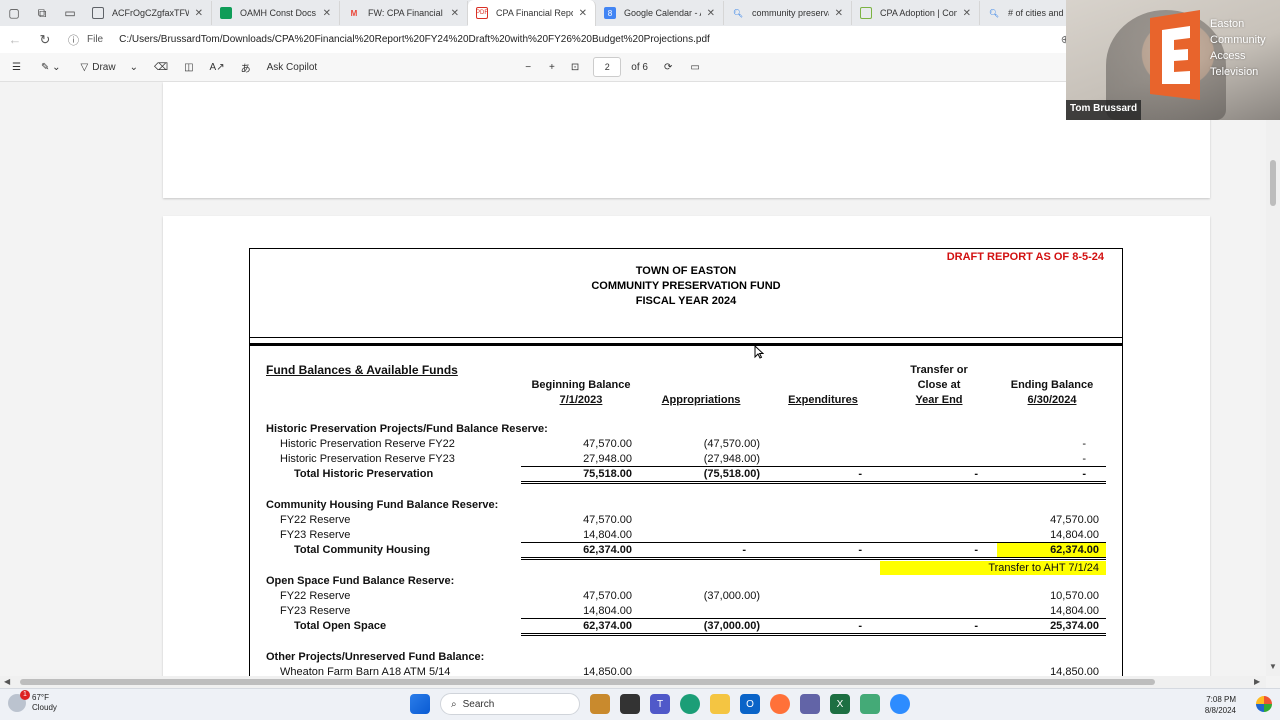  Describe the element at coordinates (731, 444) in the screenshot. I see `hp-r1-approp: (47,570.00)` at that location.